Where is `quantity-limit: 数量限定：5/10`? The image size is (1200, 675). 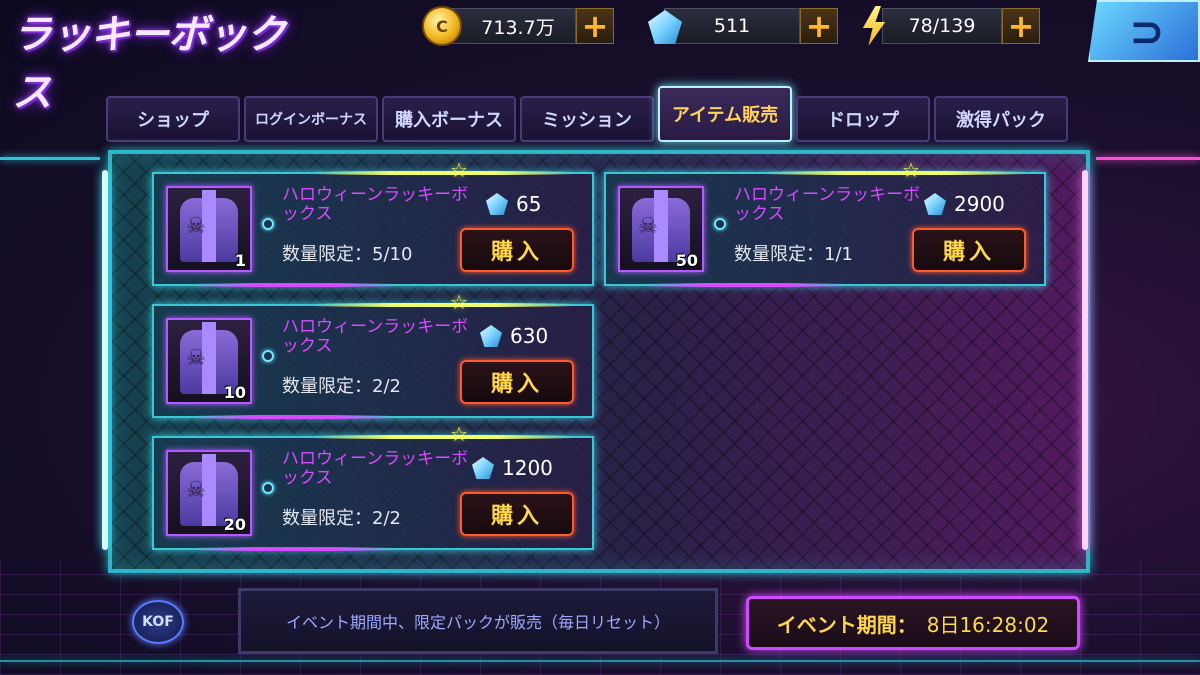 quantity-limit: 数量限定：5/10 is located at coordinates (347, 254).